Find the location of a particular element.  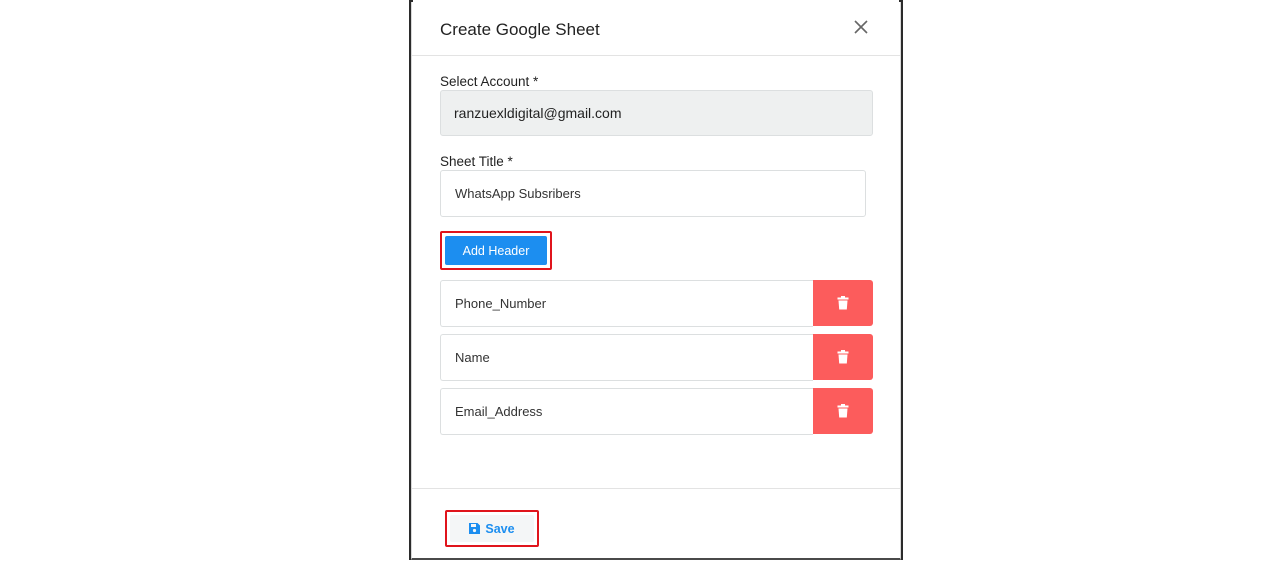

add-header-highlight: Add Header is located at coordinates (496, 250).